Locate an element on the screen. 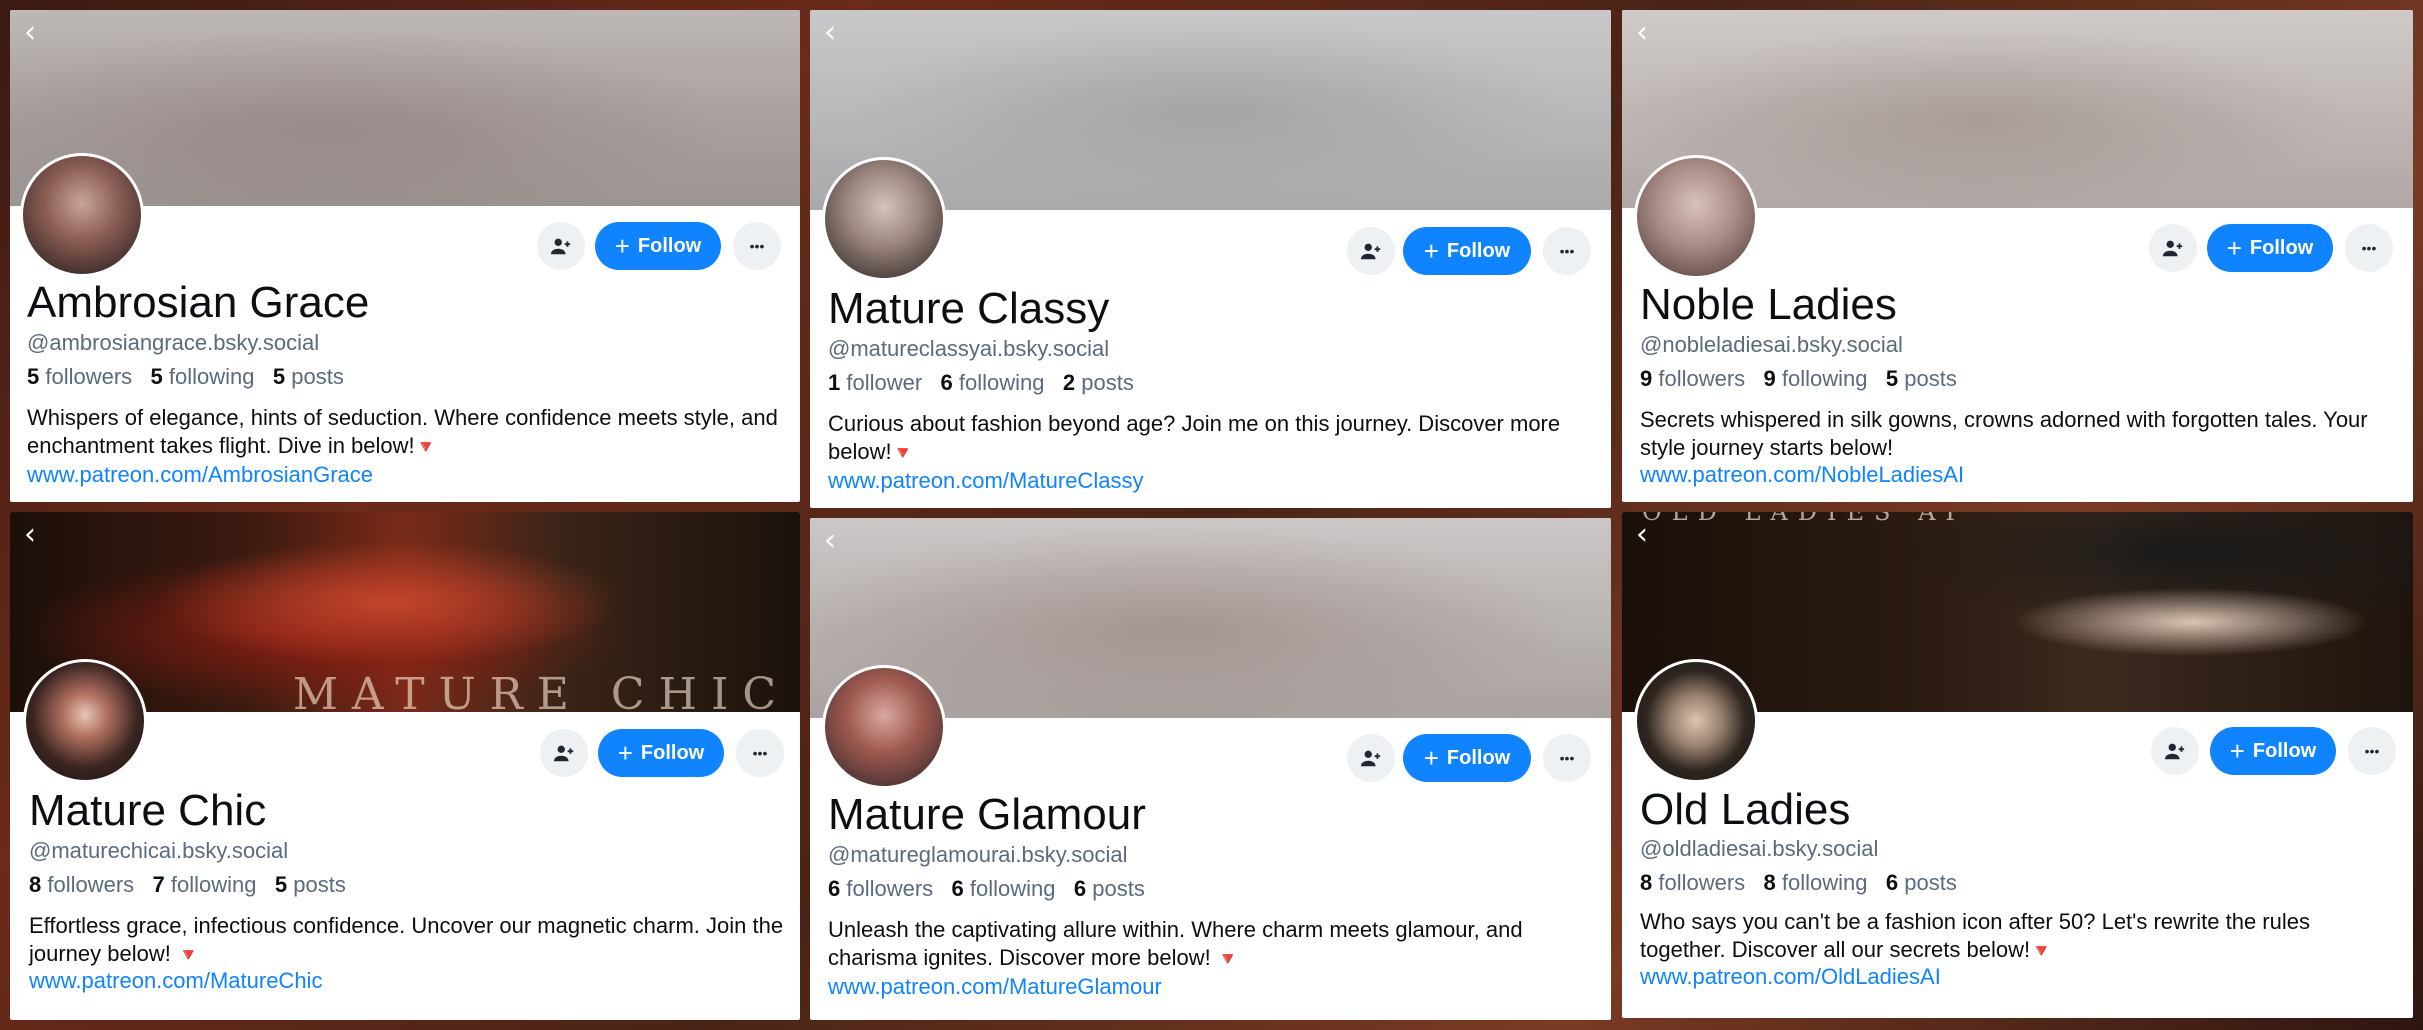 This screenshot has width=2423, height=1030. profile-stats: 8 followers 7 following 5 posts is located at coordinates (187, 885).